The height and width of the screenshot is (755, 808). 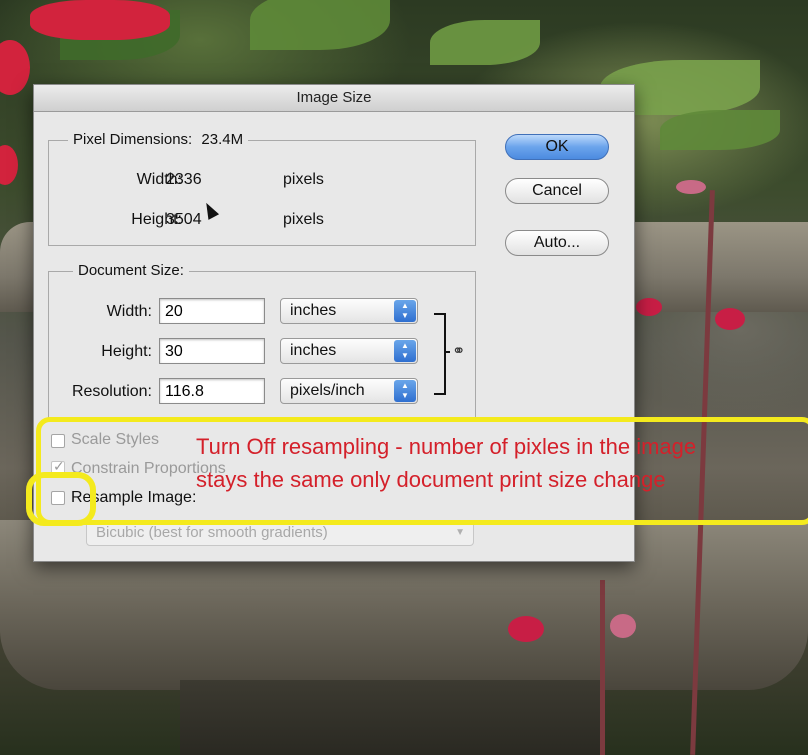 I want to click on pixel-dimensions-label: Pixel Dimensions:, so click(x=133, y=139).